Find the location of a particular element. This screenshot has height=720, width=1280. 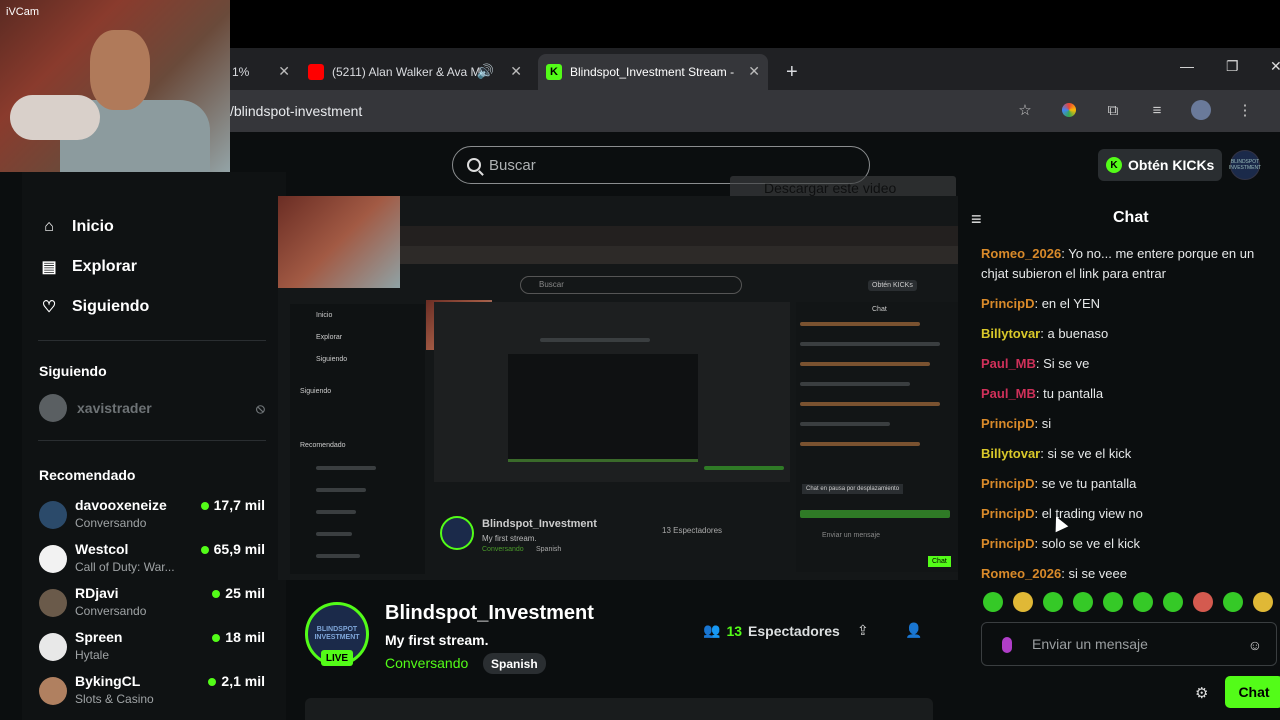

microphone-icon is located at coordinates (1007, 645).